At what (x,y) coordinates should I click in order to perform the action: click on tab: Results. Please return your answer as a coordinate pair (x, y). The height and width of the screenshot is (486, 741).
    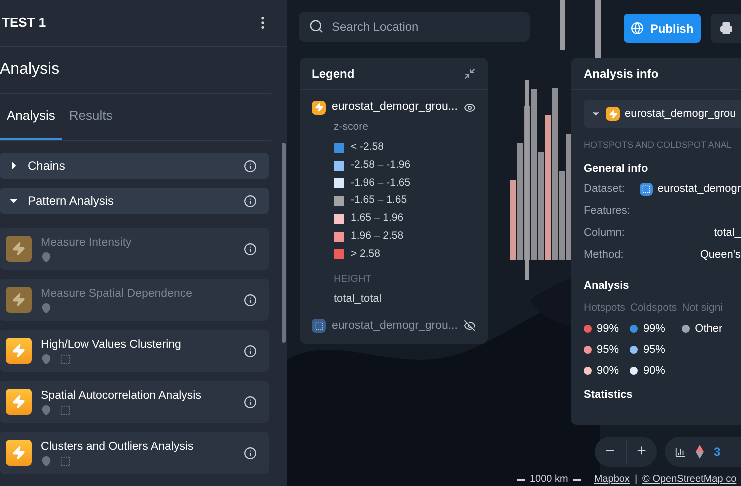
    Looking at the image, I should click on (91, 117).